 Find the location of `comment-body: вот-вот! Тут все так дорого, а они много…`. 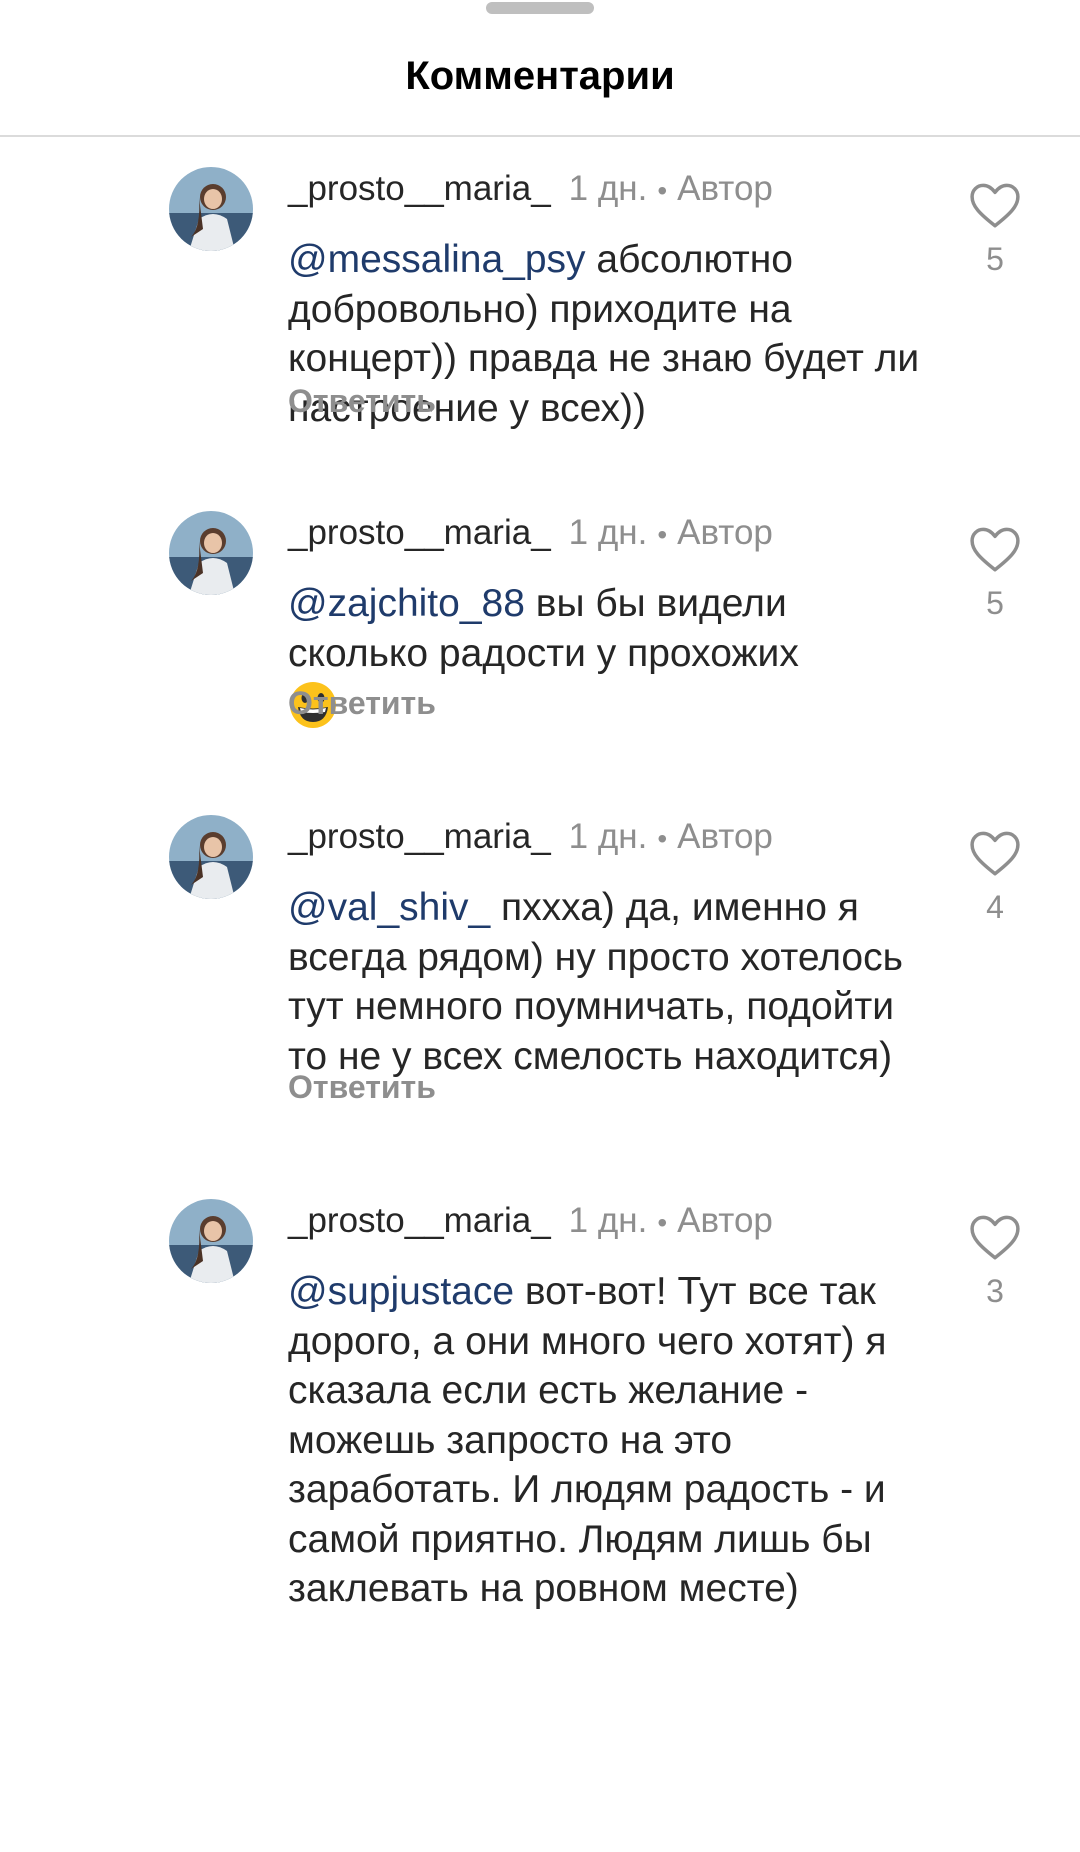

comment-body: вот-вот! Тут все так дорого, а они много… is located at coordinates (587, 1440).